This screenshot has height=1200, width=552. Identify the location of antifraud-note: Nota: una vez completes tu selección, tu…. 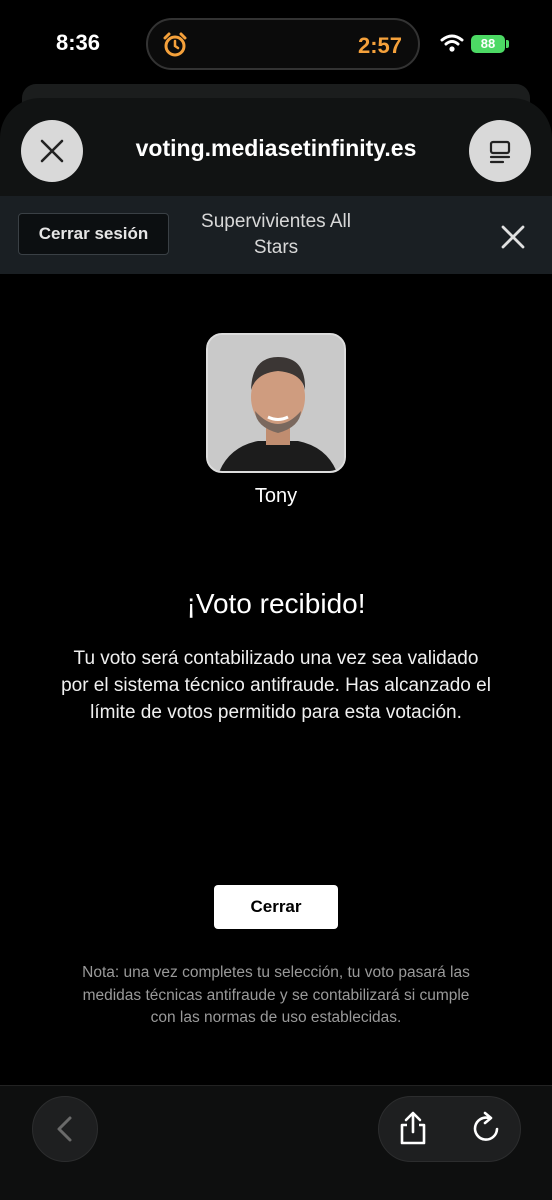
(276, 995).